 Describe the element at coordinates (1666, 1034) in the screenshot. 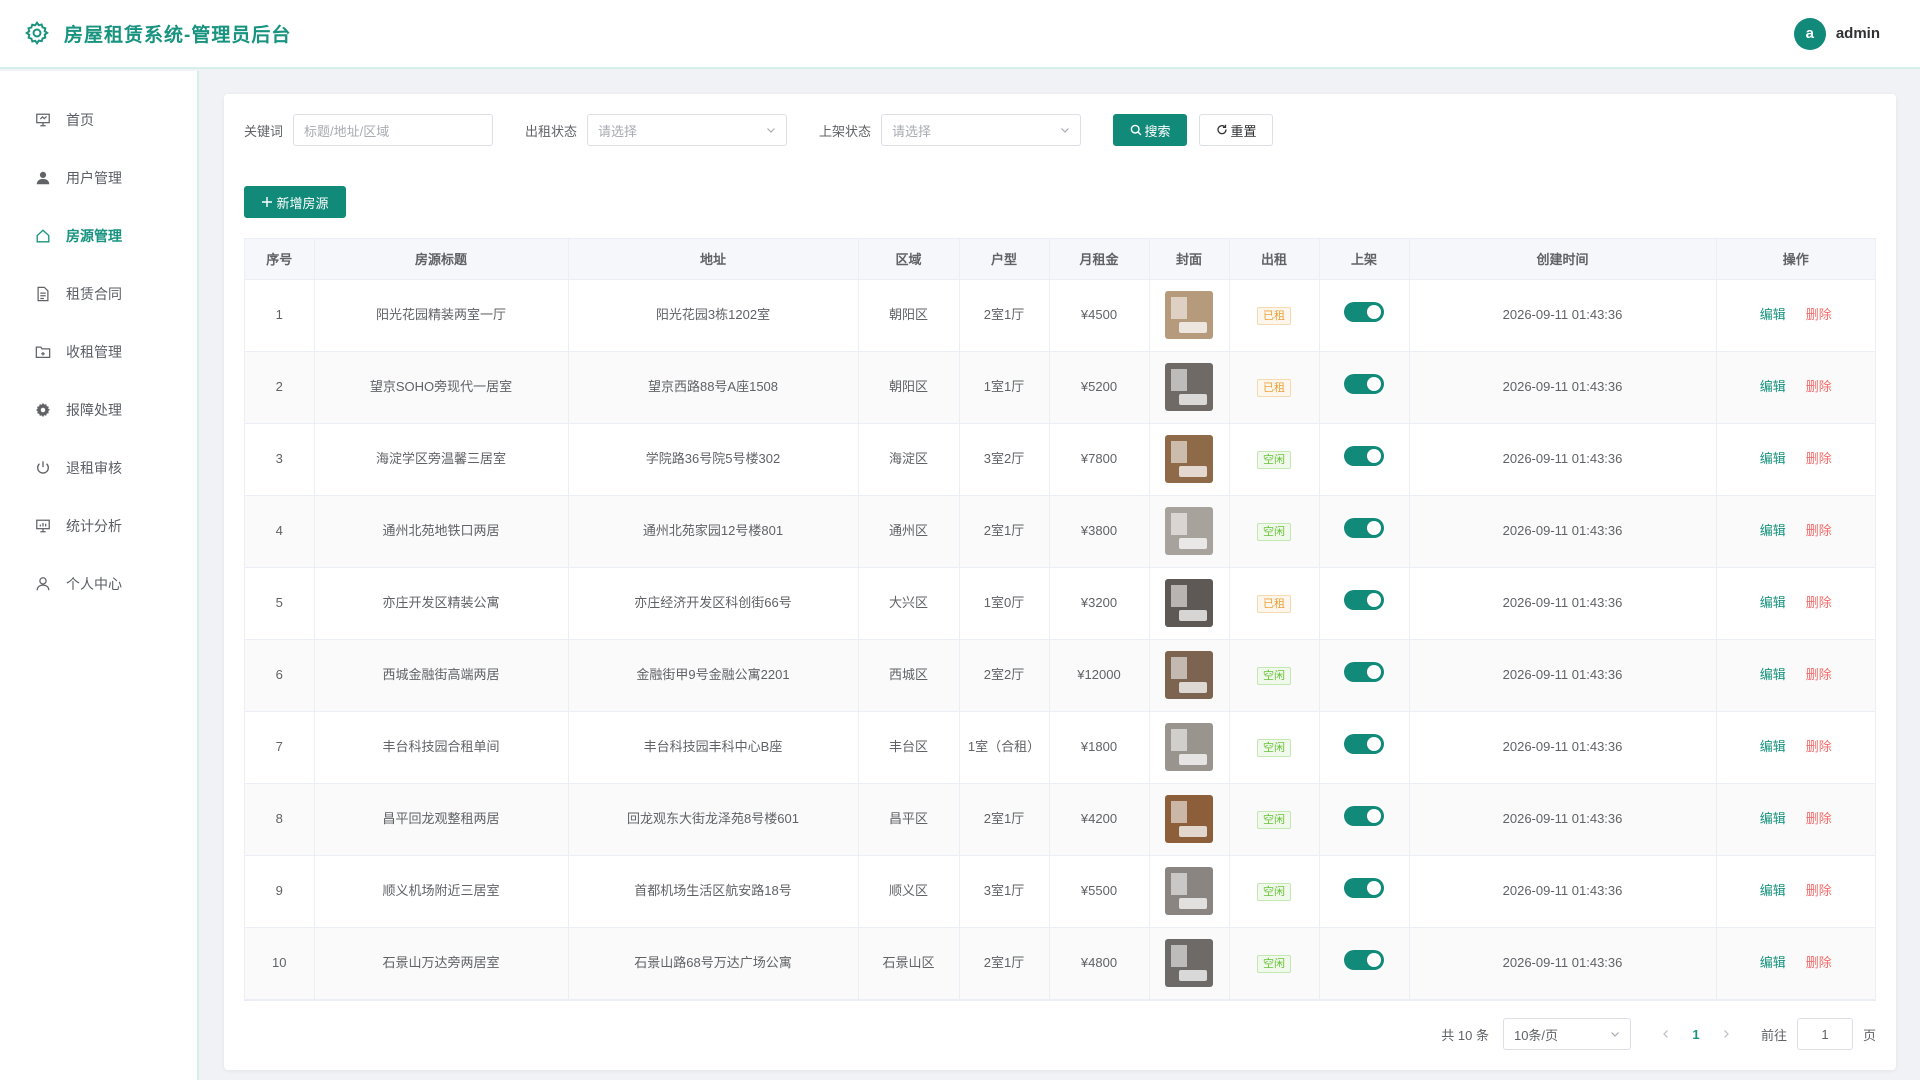

I see `prev-page-icon` at that location.